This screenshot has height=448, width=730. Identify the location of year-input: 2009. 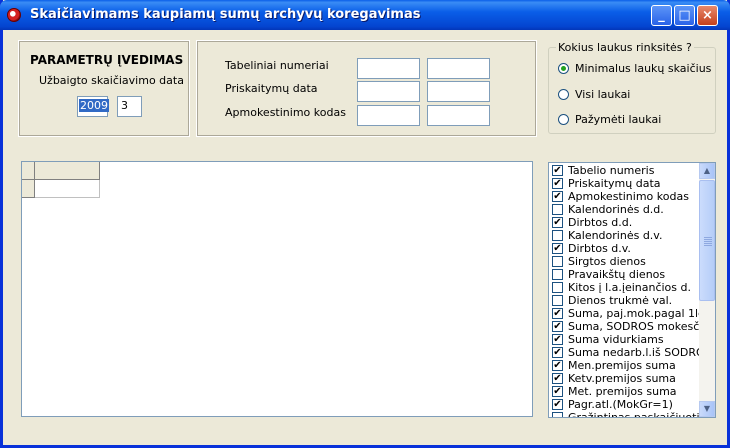
(93, 106).